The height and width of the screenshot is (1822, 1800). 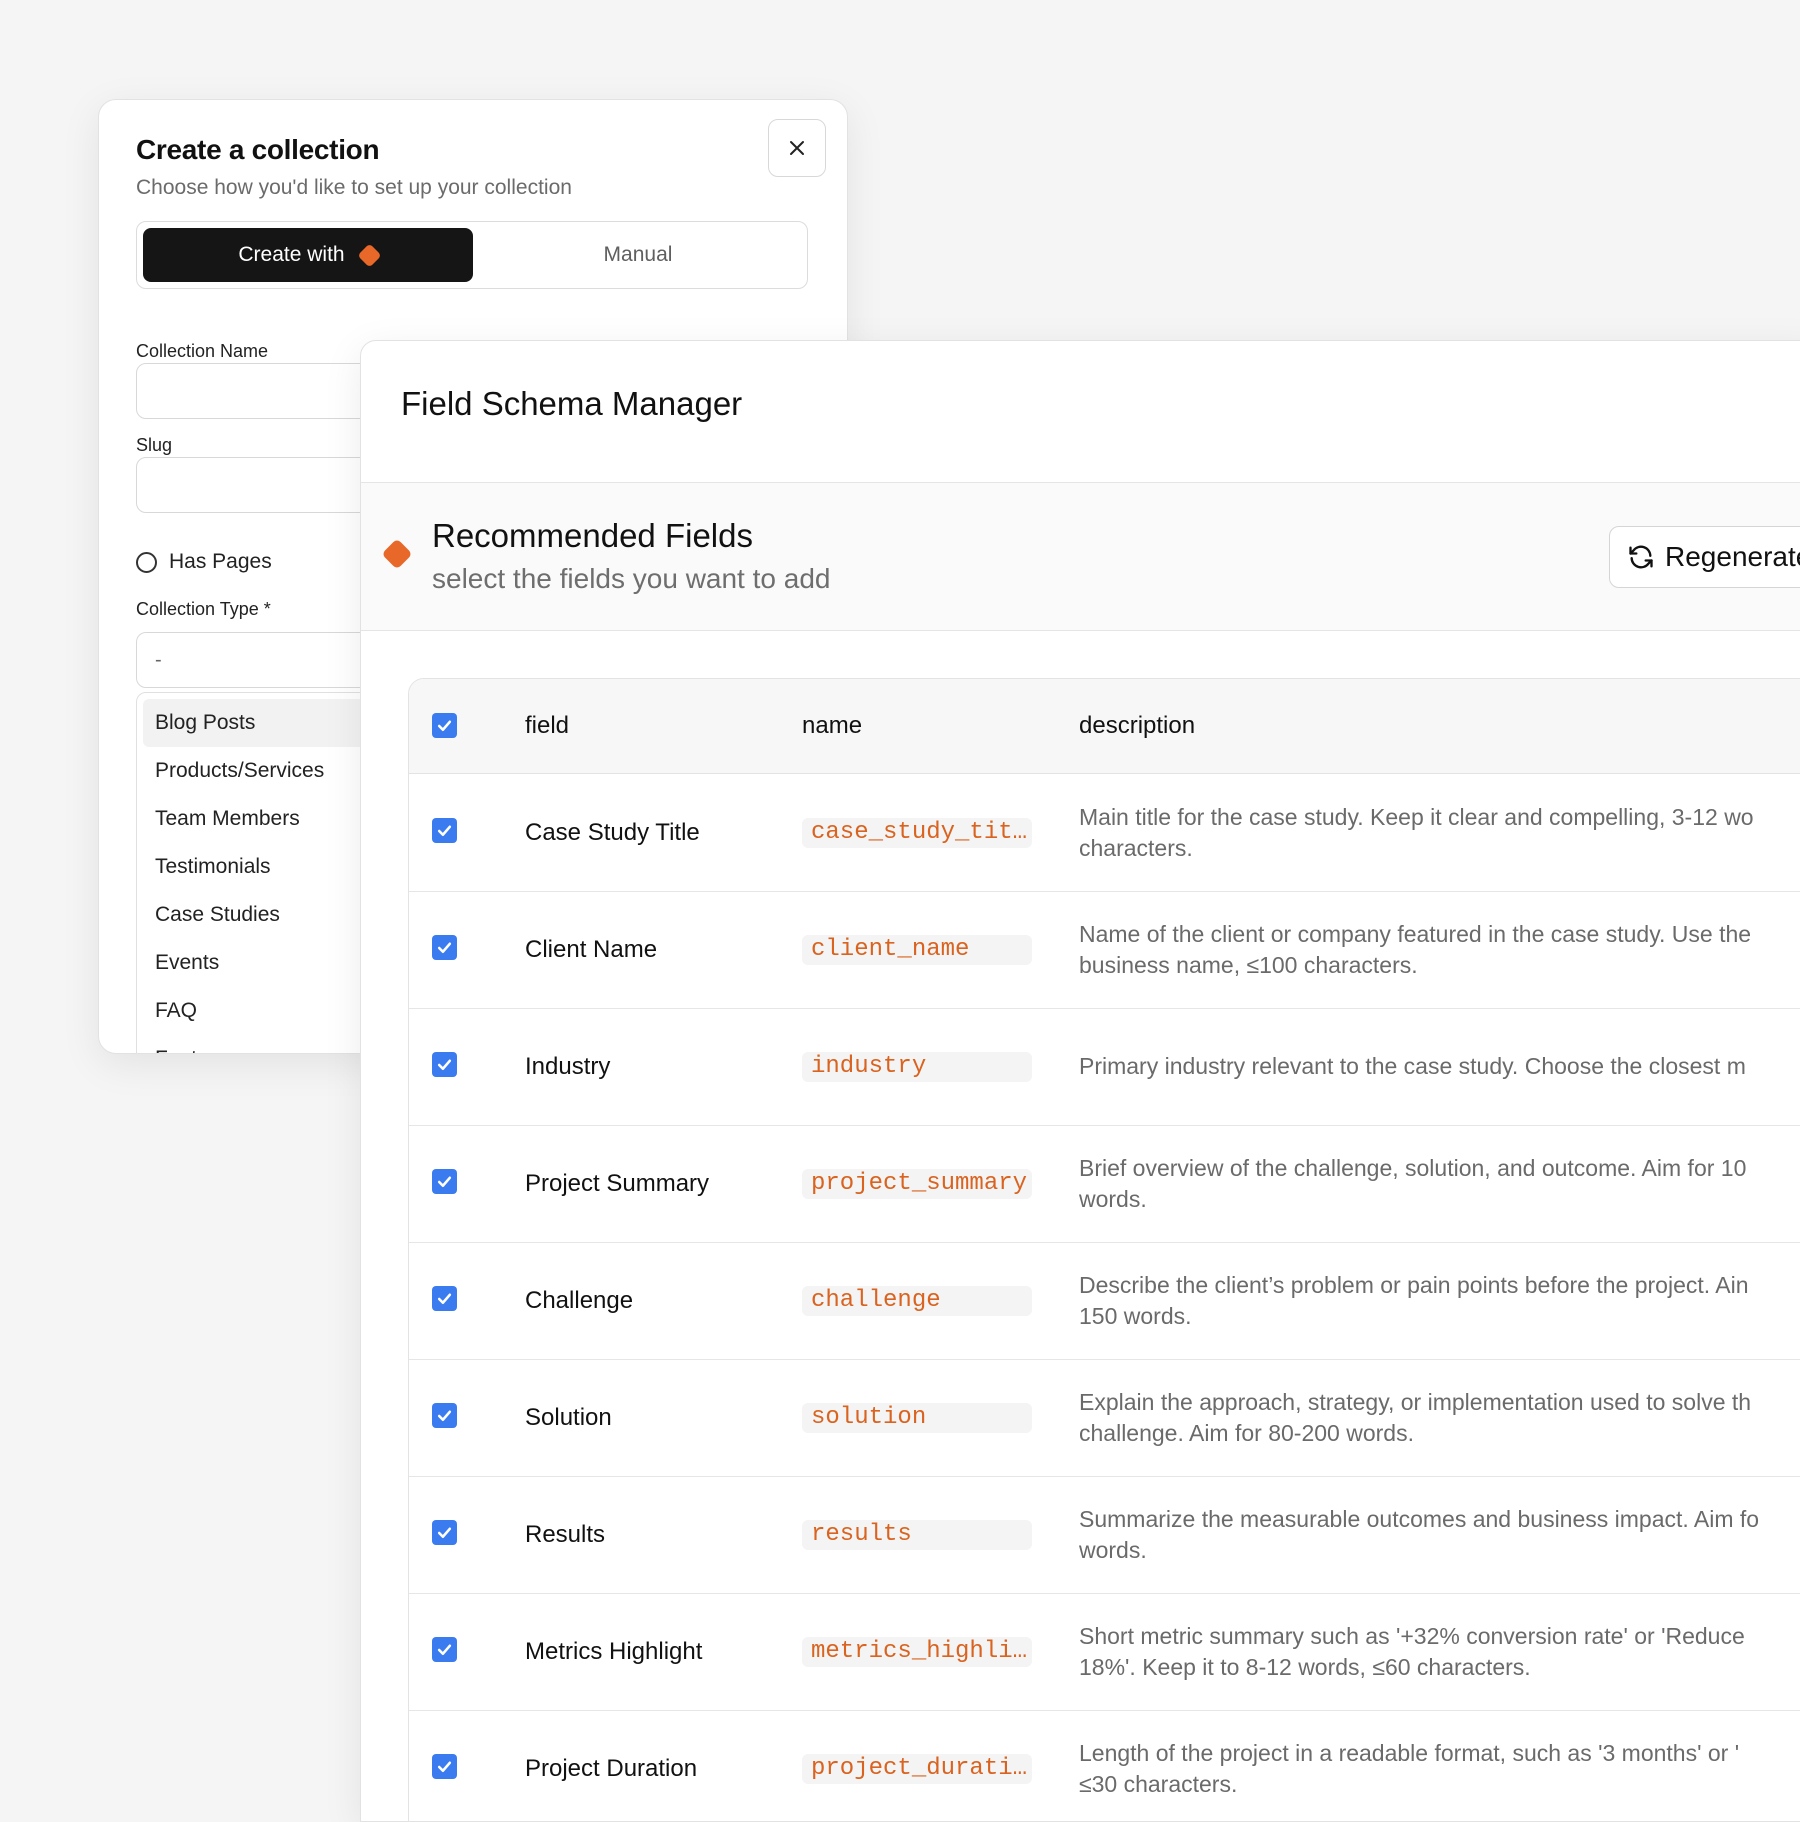 What do you see at coordinates (1136, 847) in the screenshot?
I see `field-description: characters.` at bounding box center [1136, 847].